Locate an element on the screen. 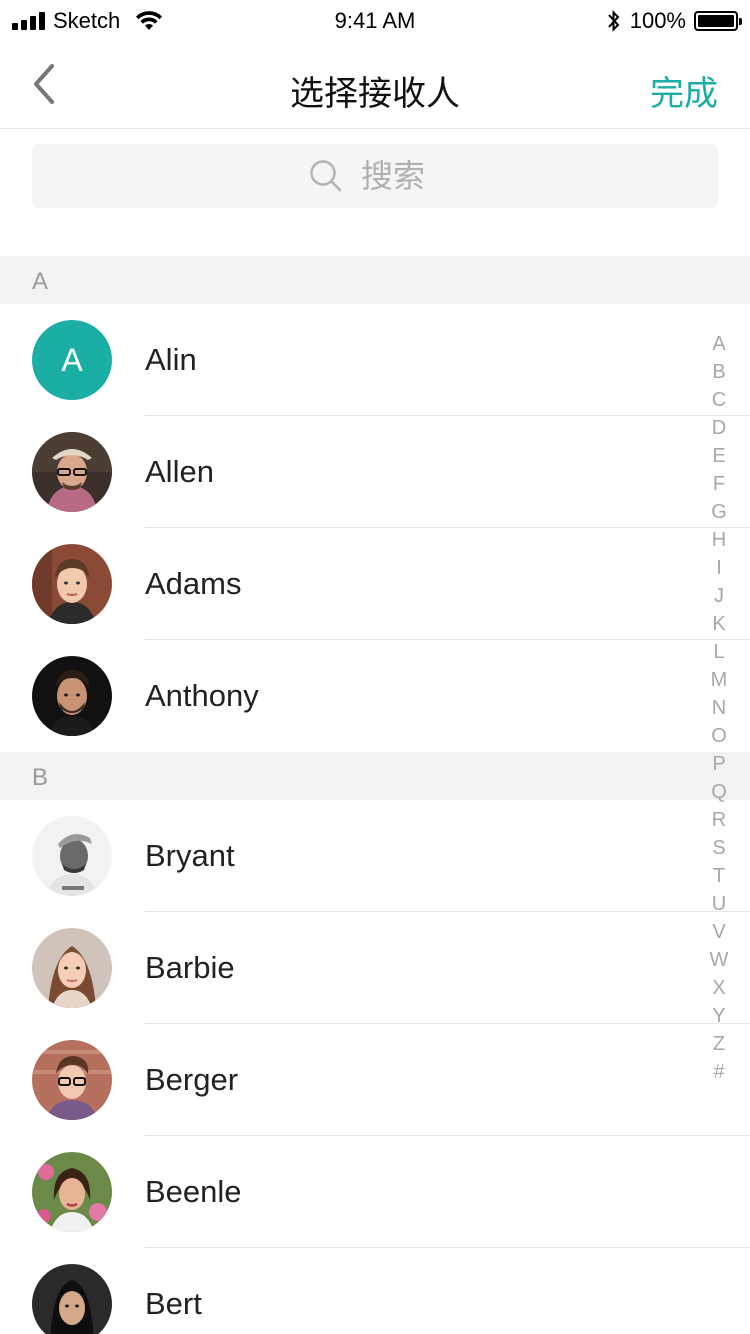 The height and width of the screenshot is (1334, 750). index-letter-j: J is located at coordinates (719, 596).